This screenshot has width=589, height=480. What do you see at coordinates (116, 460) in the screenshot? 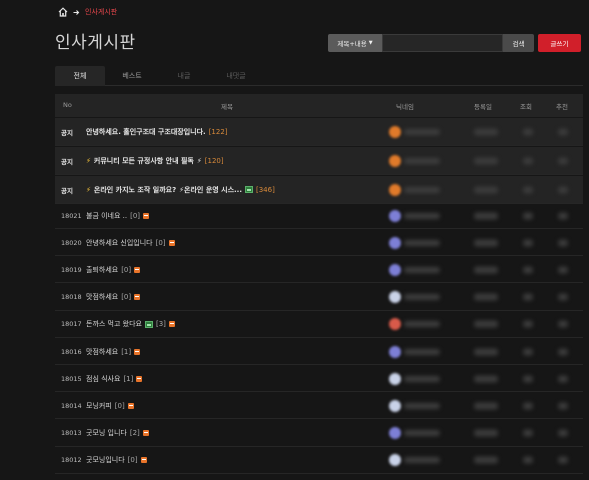
I see `post-title-link: 굿모닝입니다 [0]` at bounding box center [116, 460].